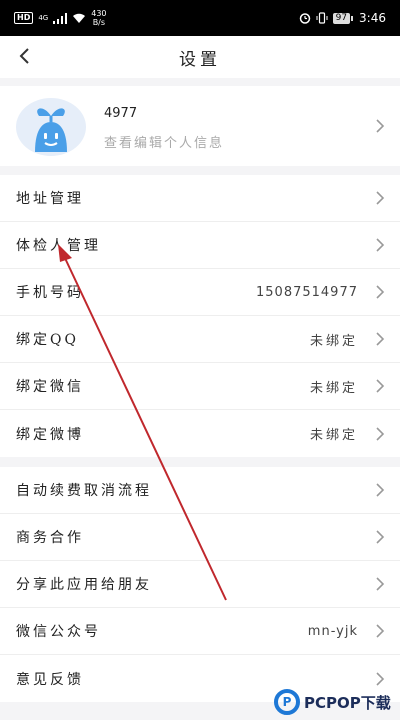 The image size is (400, 720). What do you see at coordinates (200, 386) in the screenshot?
I see `row-bind-wechat: 绑定微信 未绑定` at bounding box center [200, 386].